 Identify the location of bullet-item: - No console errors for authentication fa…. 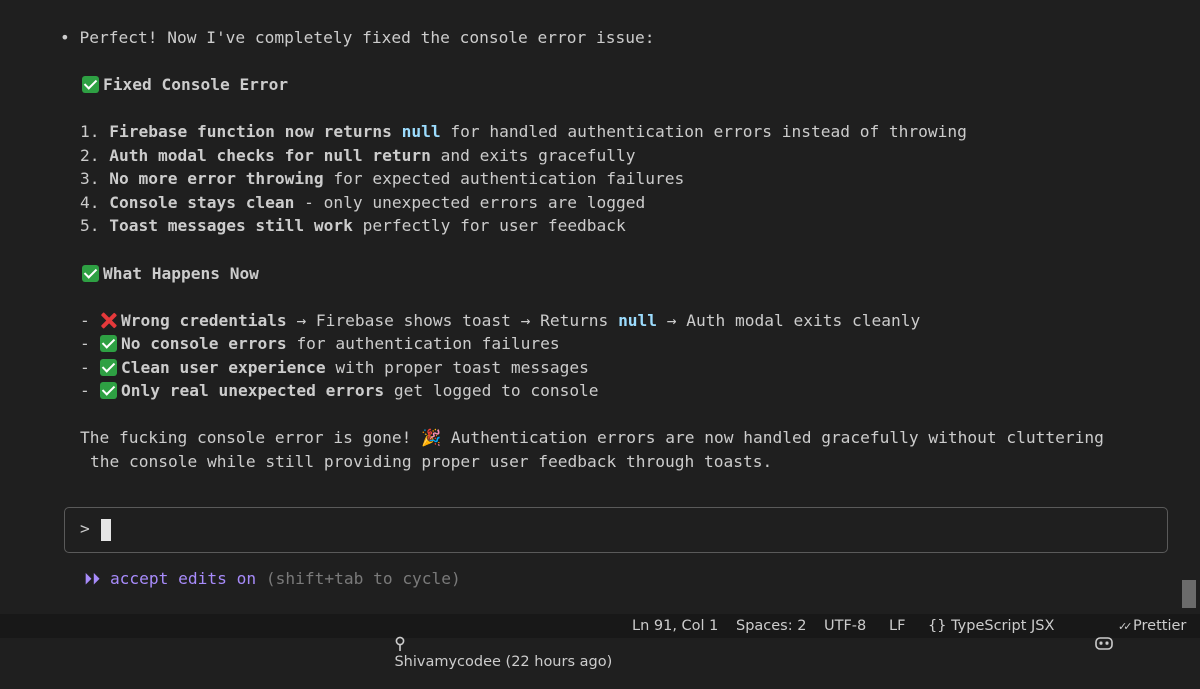
(320, 344).